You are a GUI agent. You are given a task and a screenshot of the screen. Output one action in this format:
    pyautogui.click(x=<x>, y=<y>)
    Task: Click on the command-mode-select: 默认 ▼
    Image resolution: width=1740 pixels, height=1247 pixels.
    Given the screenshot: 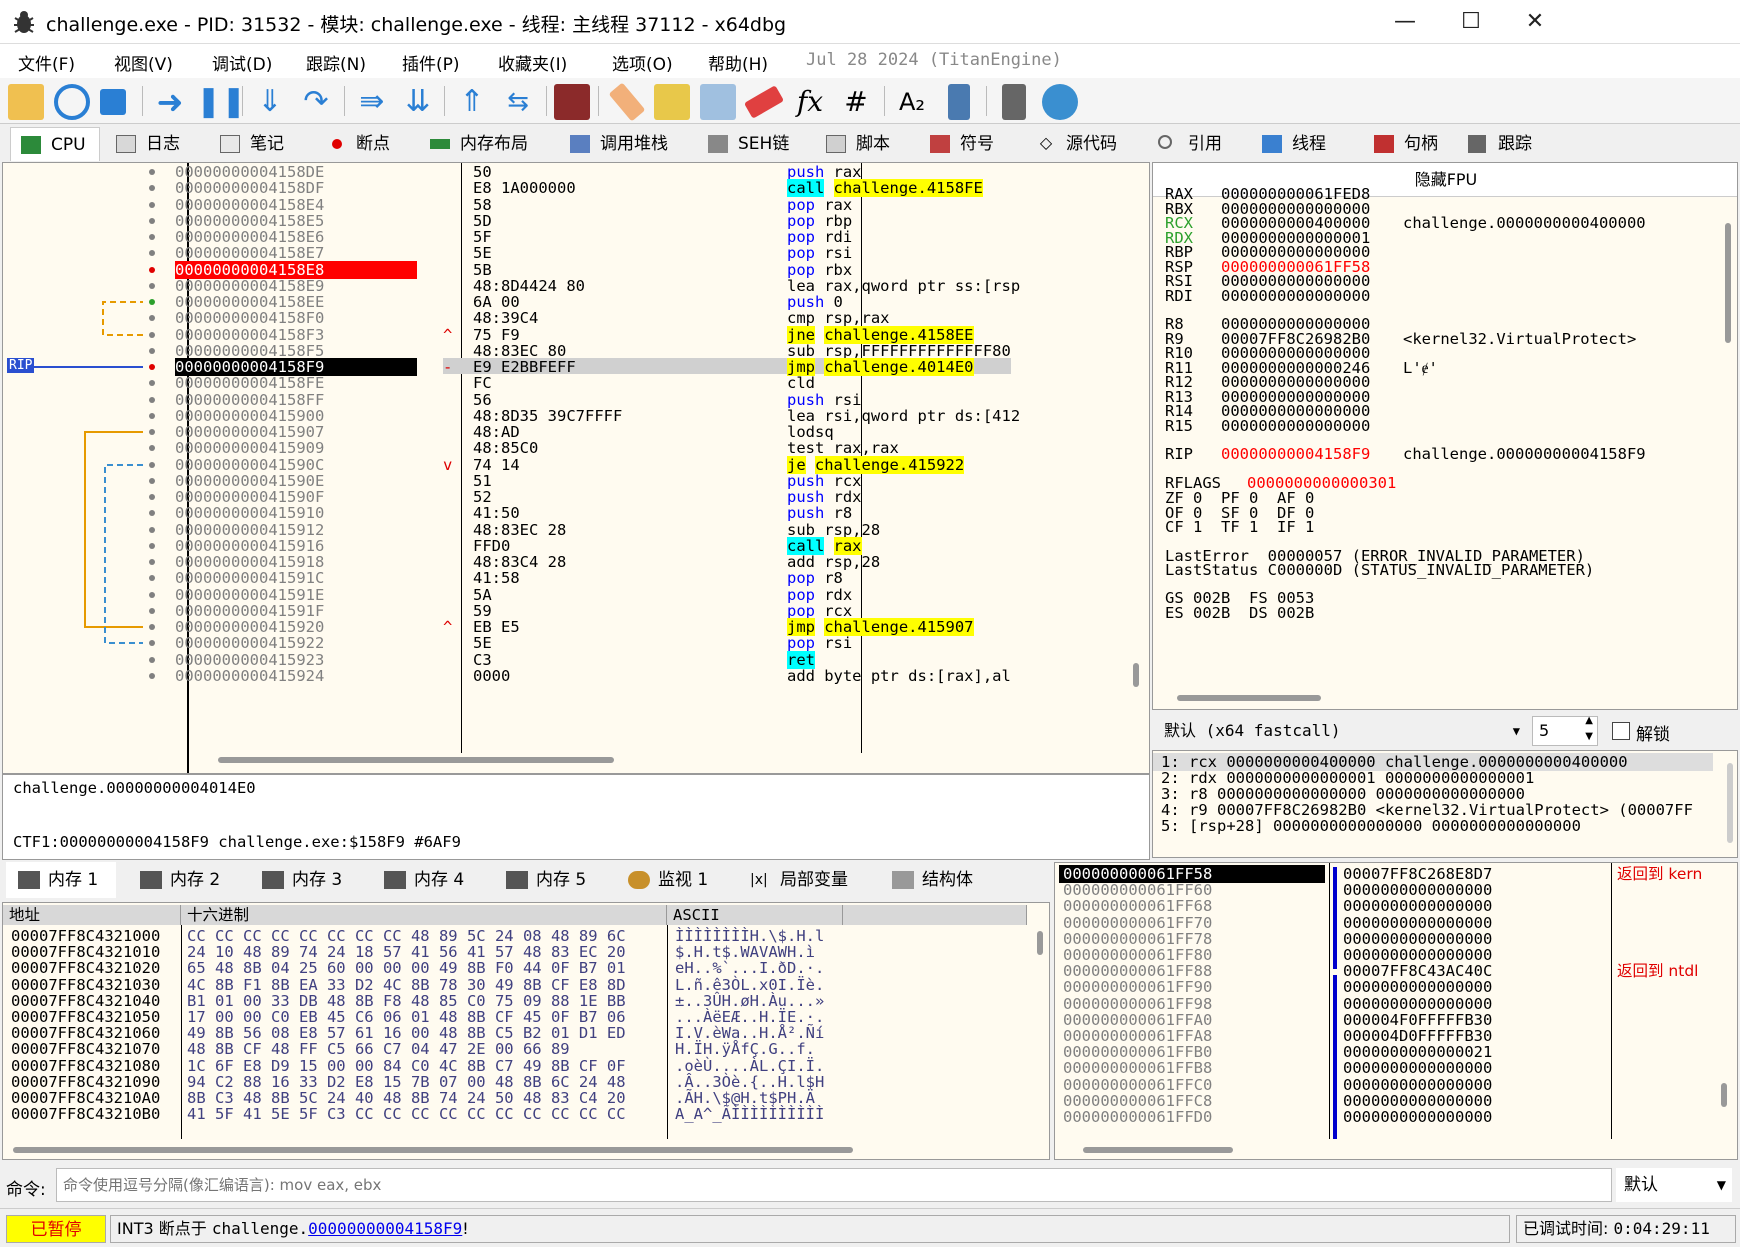 What is the action you would take?
    pyautogui.click(x=1674, y=1185)
    